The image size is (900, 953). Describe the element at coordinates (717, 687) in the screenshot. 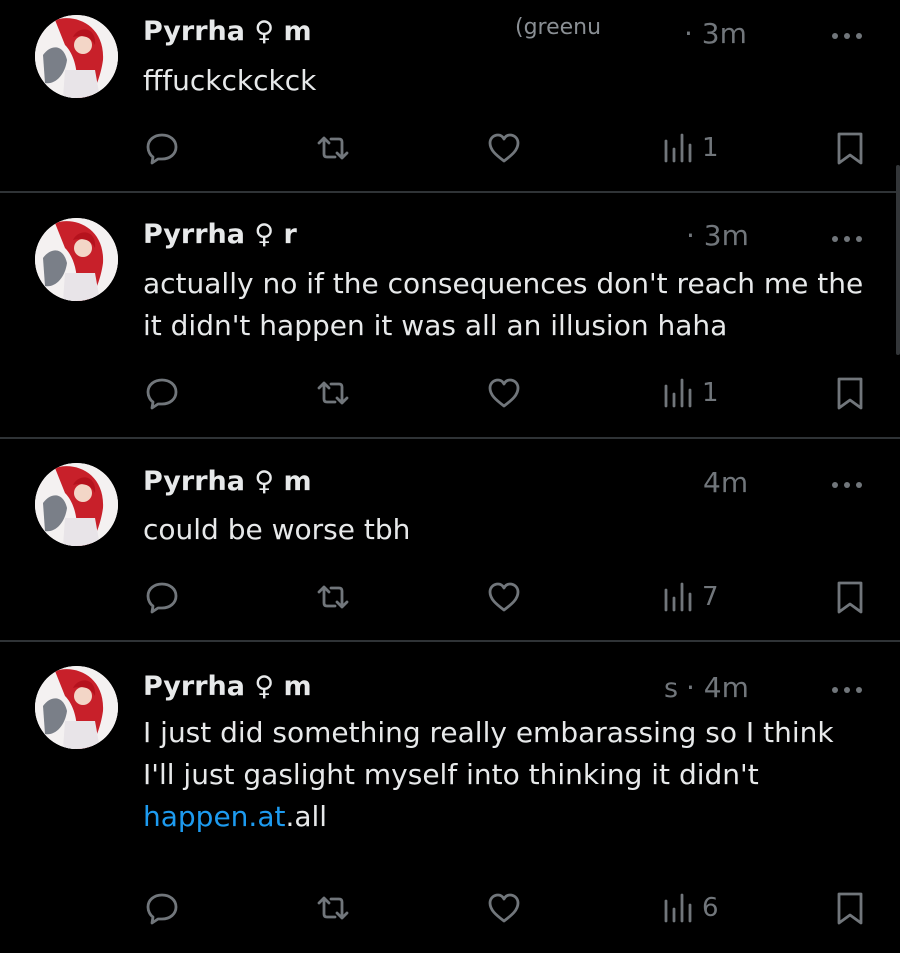

I see `post-timestamp: · 4m` at that location.